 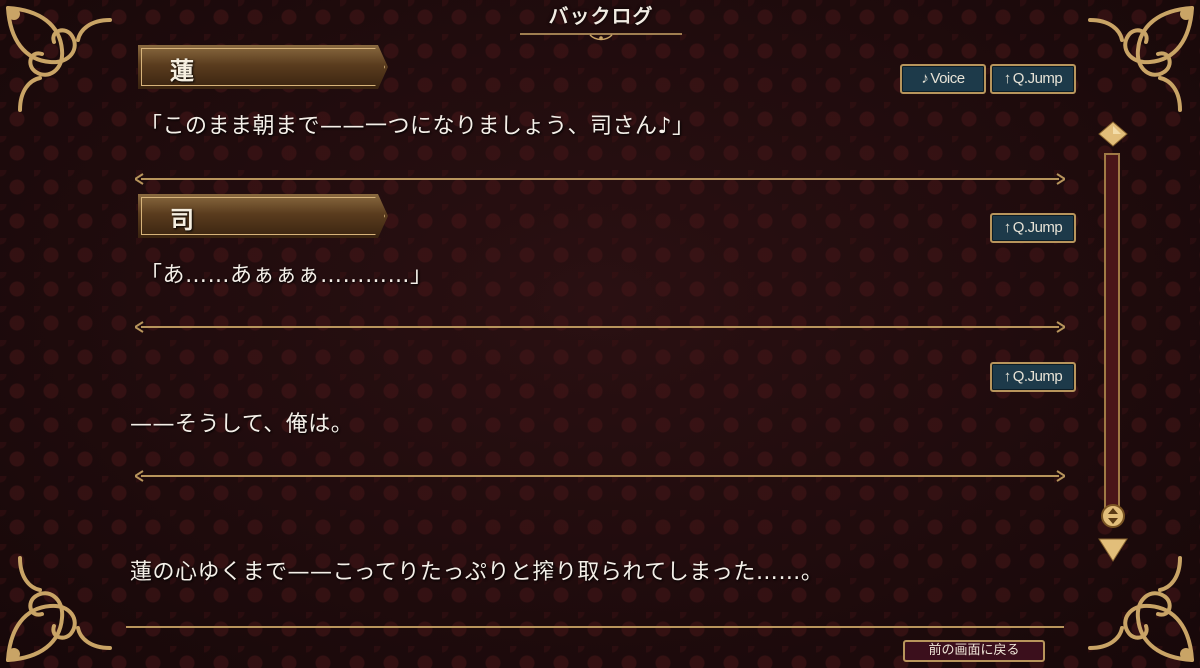 What do you see at coordinates (65, 65) in the screenshot?
I see `ornament-corner-top-left` at bounding box center [65, 65].